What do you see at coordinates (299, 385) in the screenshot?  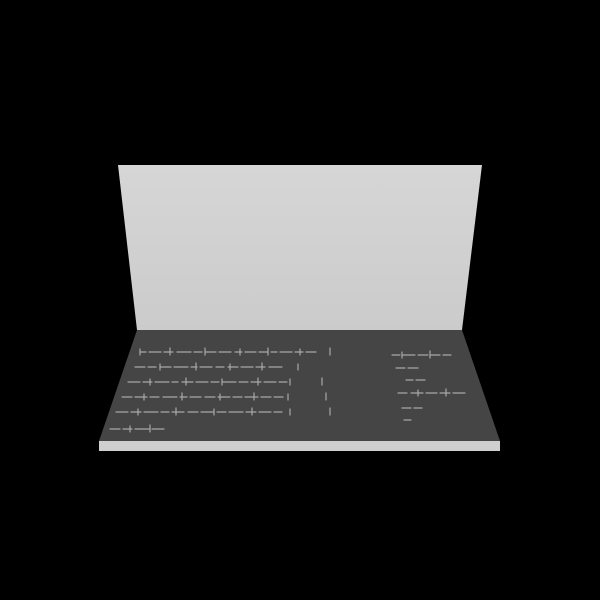 I see `base-surface` at bounding box center [299, 385].